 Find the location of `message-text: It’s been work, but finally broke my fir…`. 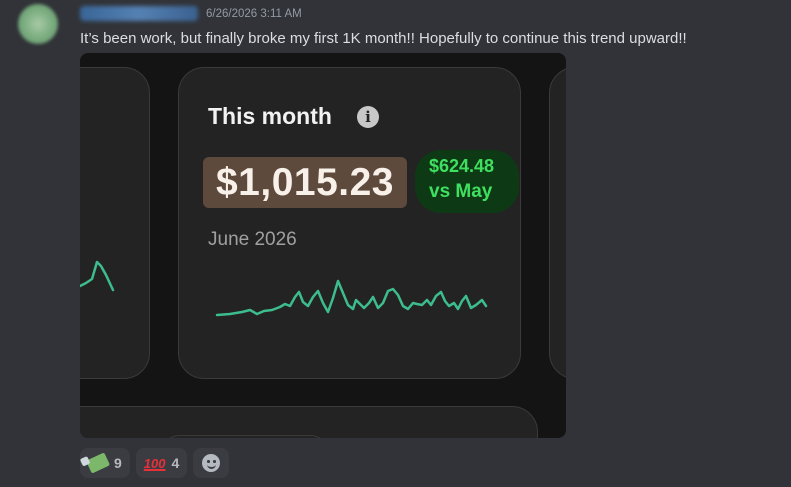

message-text: It’s been work, but finally broke my fir… is located at coordinates (383, 38).